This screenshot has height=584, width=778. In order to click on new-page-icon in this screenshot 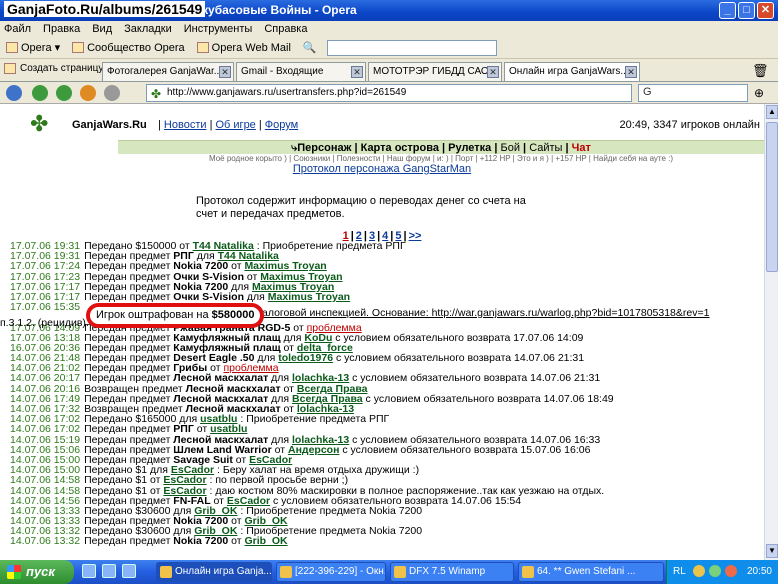, I will do `click(10, 68)`.